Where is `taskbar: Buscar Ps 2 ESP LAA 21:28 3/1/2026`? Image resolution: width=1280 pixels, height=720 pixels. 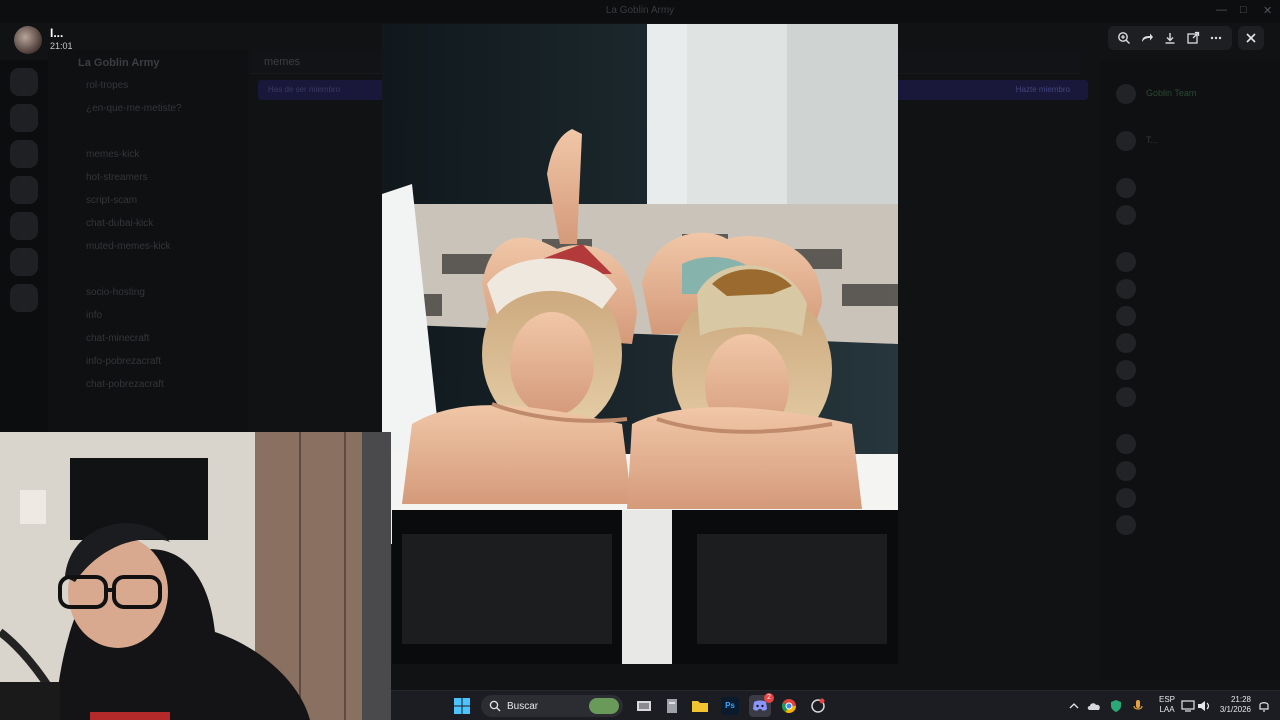 taskbar: Buscar Ps 2 ESP LAA 21:28 3/1/2026 is located at coordinates (835, 705).